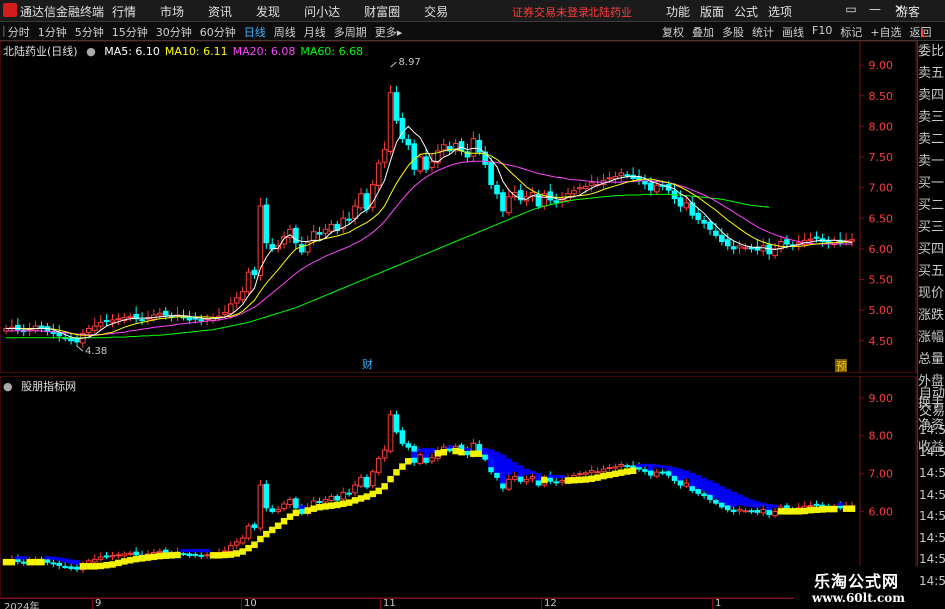 The height and width of the screenshot is (609, 945). I want to click on menu-item: 财富圈, so click(382, 11).